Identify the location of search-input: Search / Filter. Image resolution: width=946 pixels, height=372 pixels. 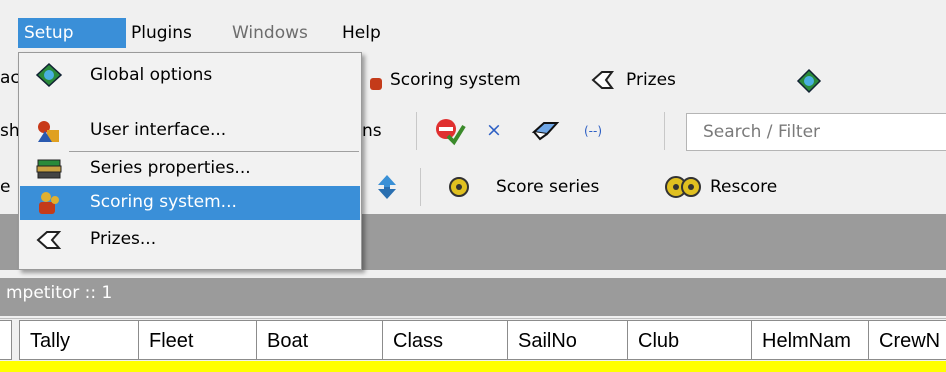
(816, 132).